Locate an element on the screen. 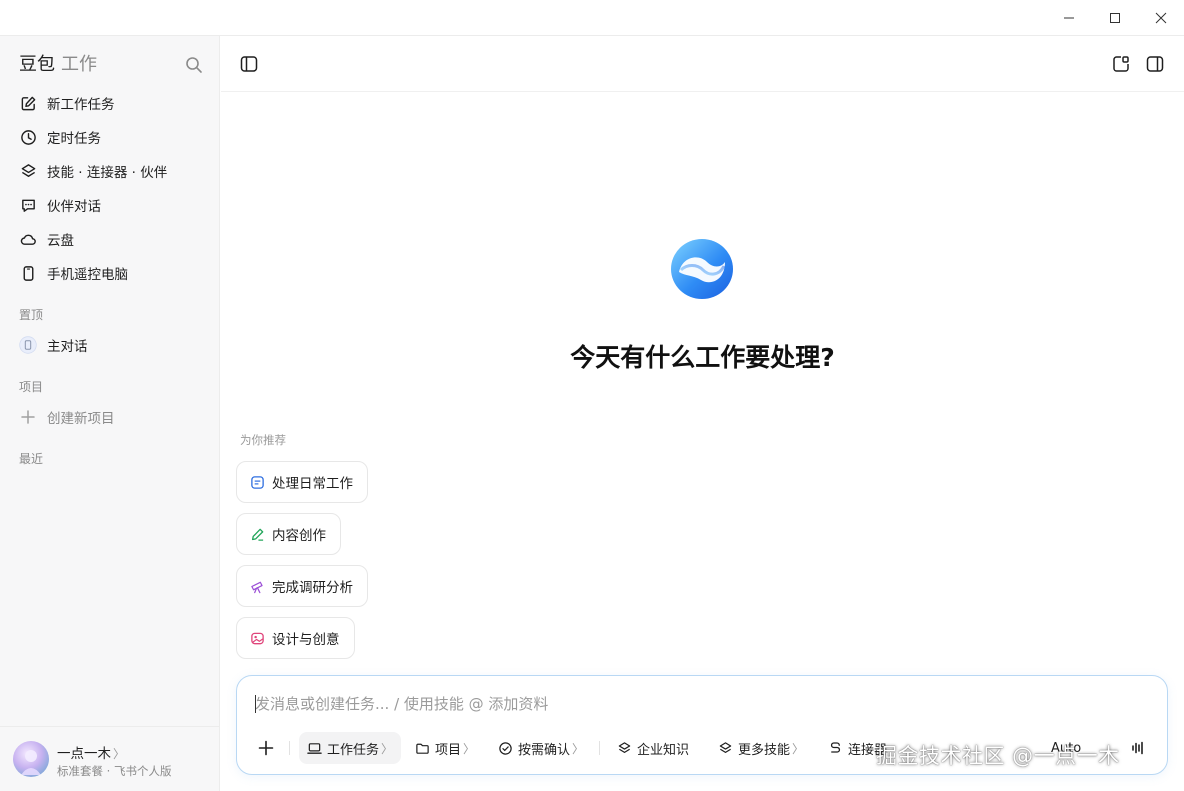  doubao-logo is located at coordinates (702, 269).